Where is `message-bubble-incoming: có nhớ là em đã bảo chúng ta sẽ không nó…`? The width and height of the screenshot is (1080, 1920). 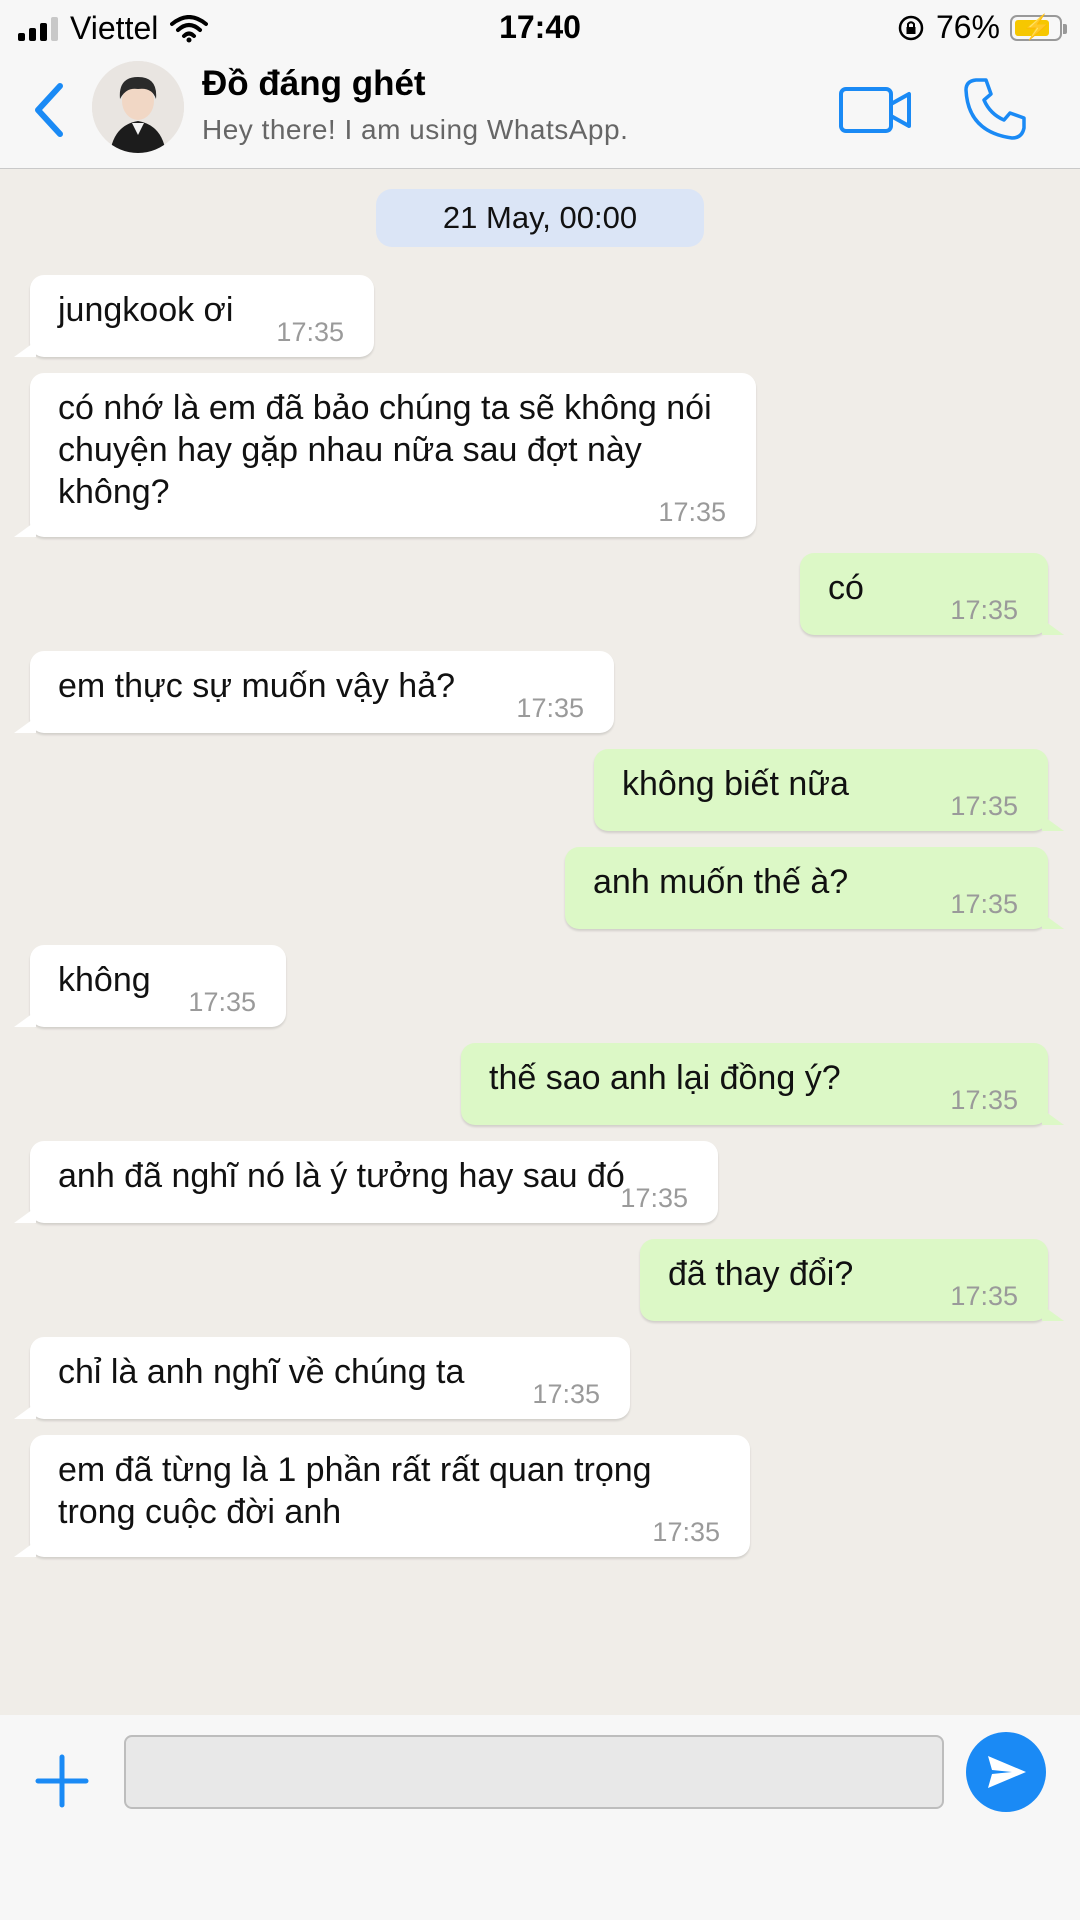 message-bubble-incoming: có nhớ là em đã bảo chúng ta sẽ không nó… is located at coordinates (385, 455).